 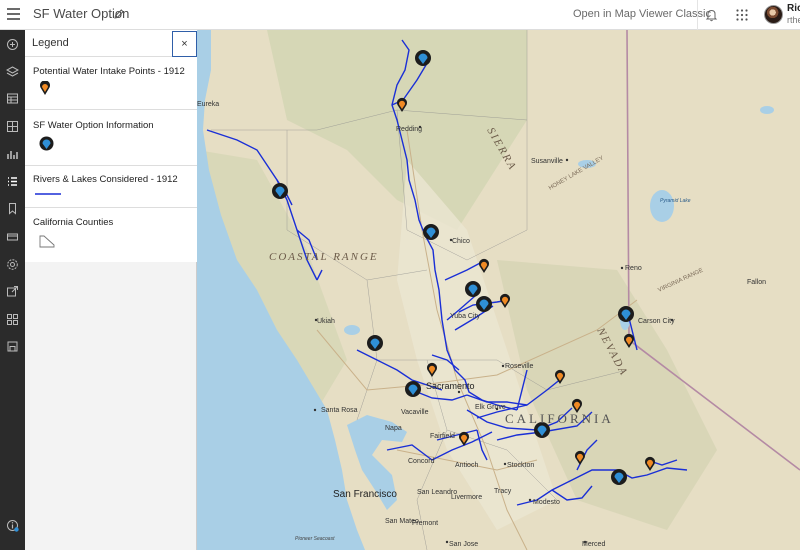 I want to click on place-label: Eureka, so click(x=208, y=104).